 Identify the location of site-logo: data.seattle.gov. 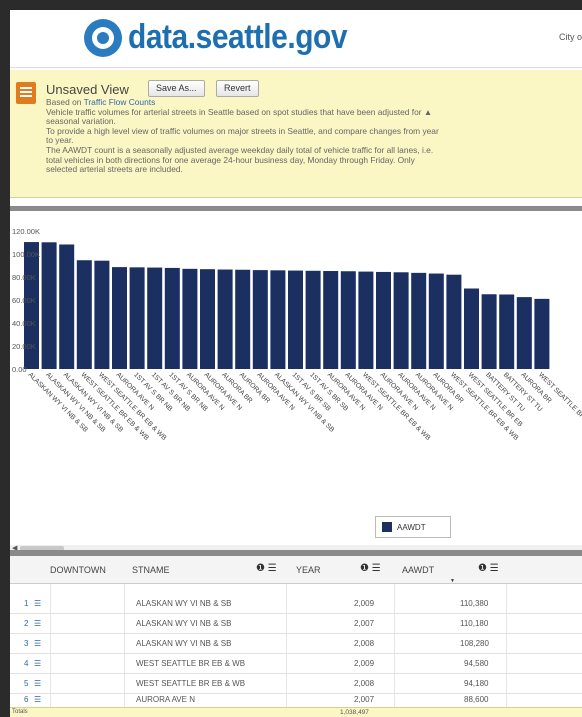
(230, 37).